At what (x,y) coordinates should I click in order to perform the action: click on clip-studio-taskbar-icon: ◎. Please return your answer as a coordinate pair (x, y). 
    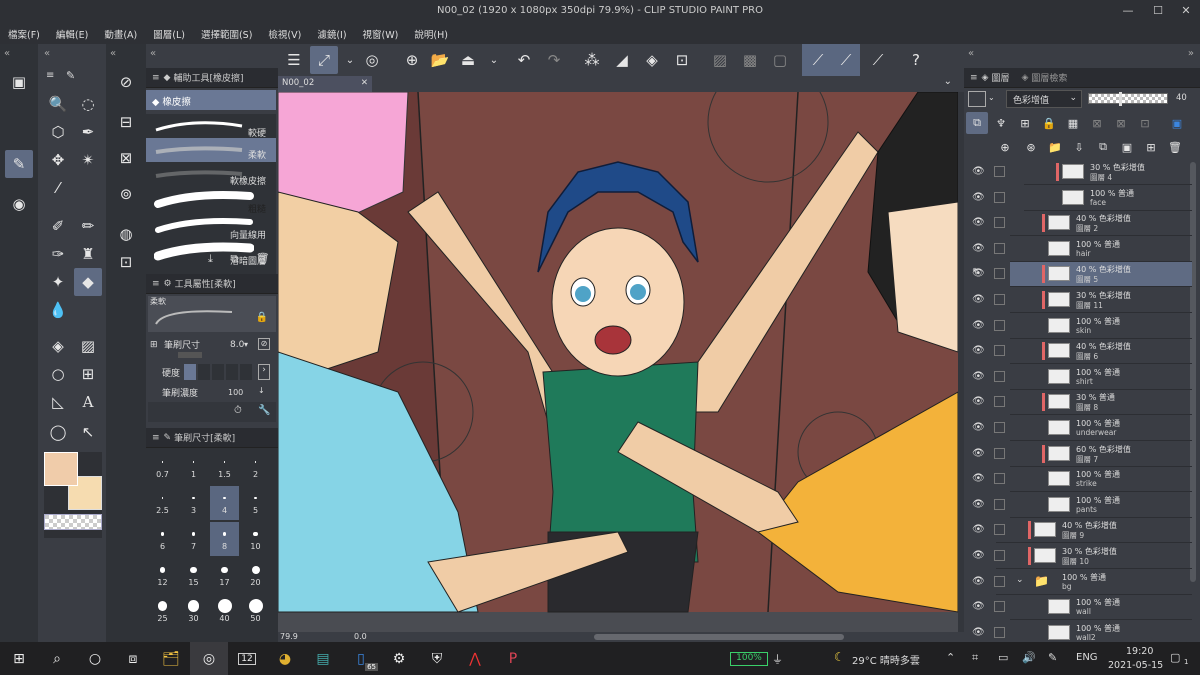
    Looking at the image, I should click on (209, 658).